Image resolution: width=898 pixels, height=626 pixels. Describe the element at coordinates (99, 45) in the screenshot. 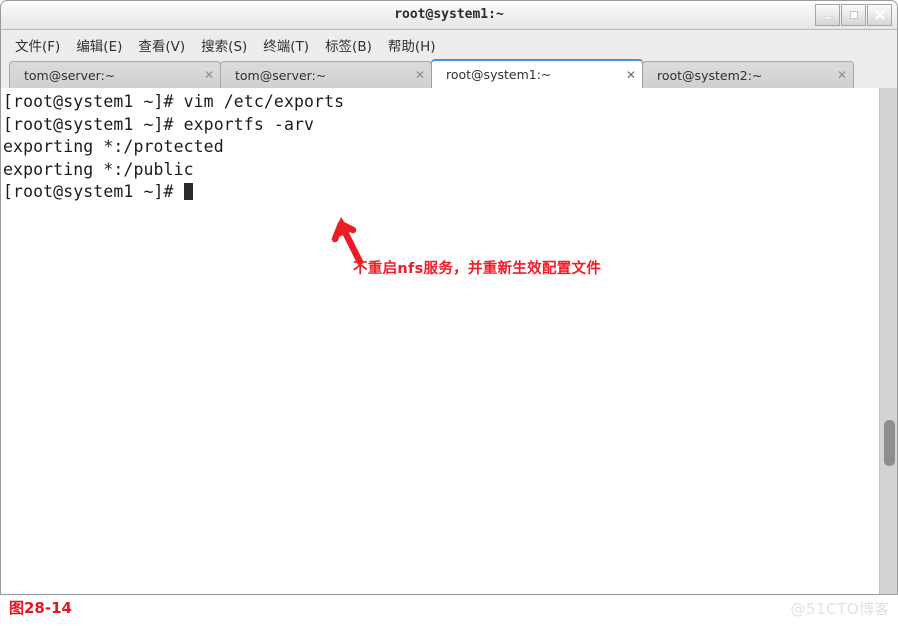

I see `menu-item-edit: 编辑(E)` at that location.